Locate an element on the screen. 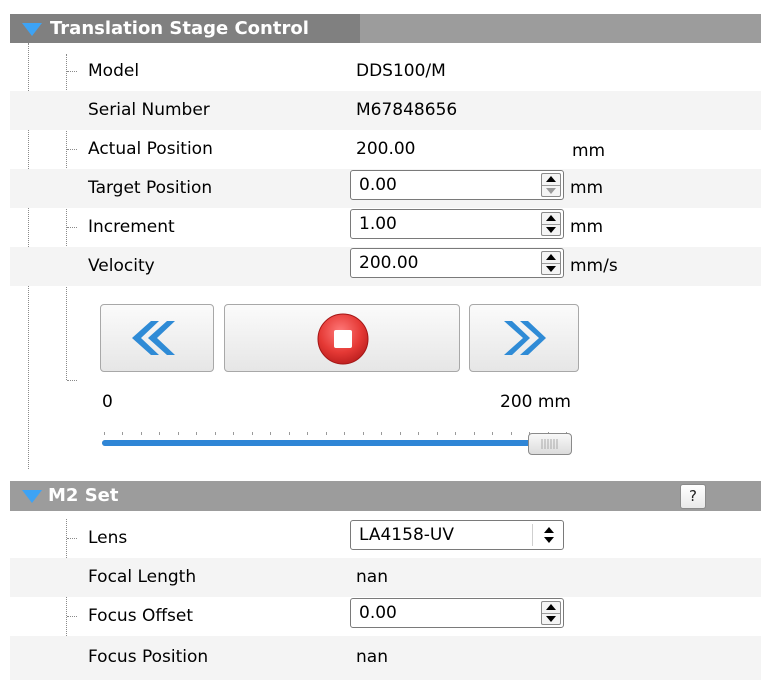  serial-number-value: M67848656 is located at coordinates (407, 110).